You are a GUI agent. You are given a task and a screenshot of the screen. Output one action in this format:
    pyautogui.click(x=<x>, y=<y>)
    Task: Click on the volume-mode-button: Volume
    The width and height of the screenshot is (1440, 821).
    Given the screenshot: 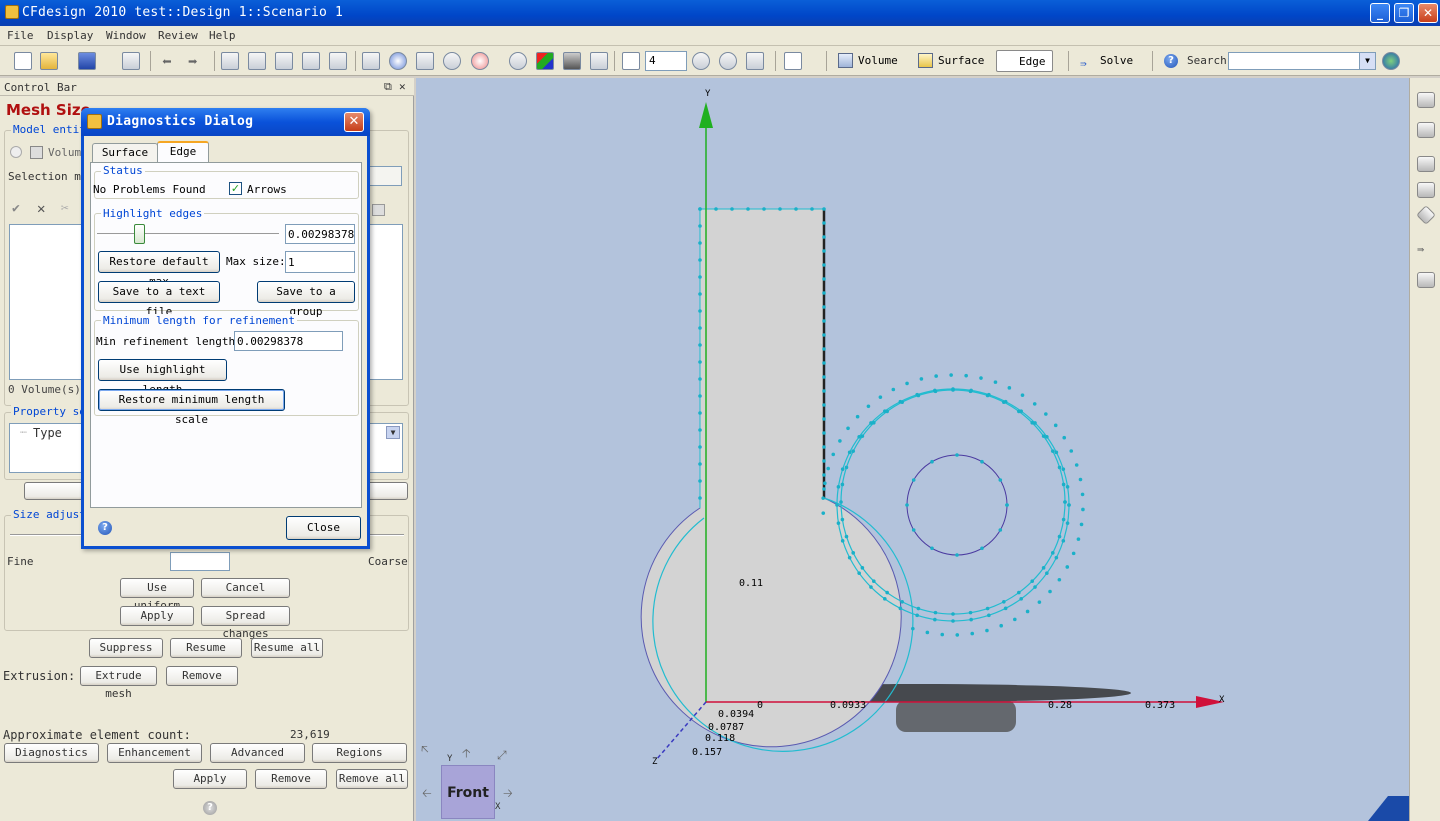 What is the action you would take?
    pyautogui.click(x=867, y=61)
    